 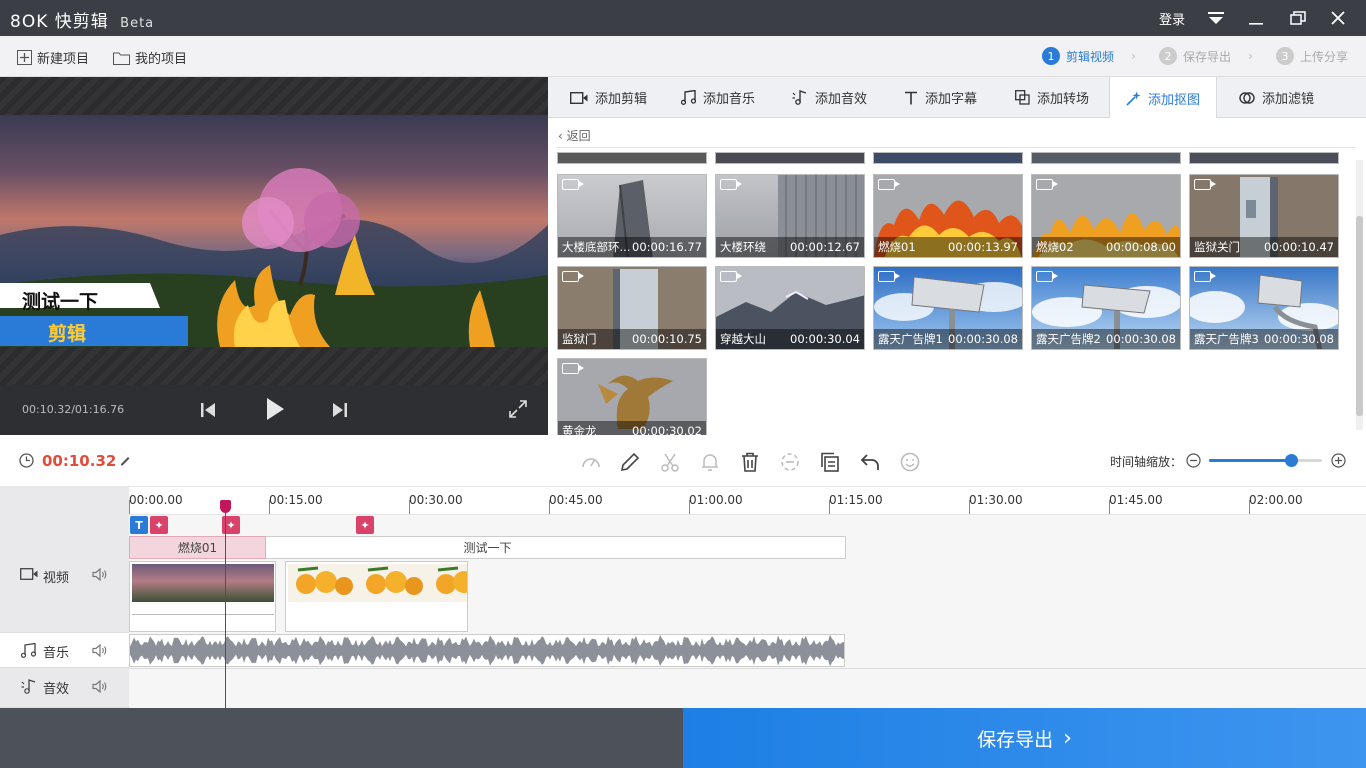 I want to click on scissors-icon, so click(x=670, y=462).